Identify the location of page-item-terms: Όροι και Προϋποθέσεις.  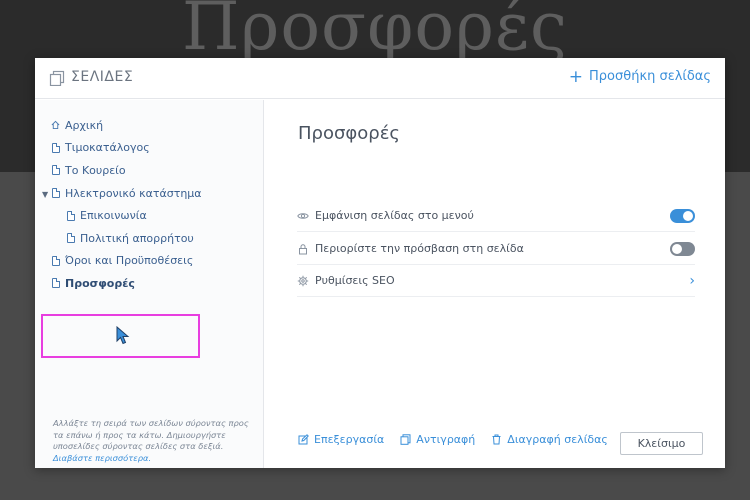
(149, 261).